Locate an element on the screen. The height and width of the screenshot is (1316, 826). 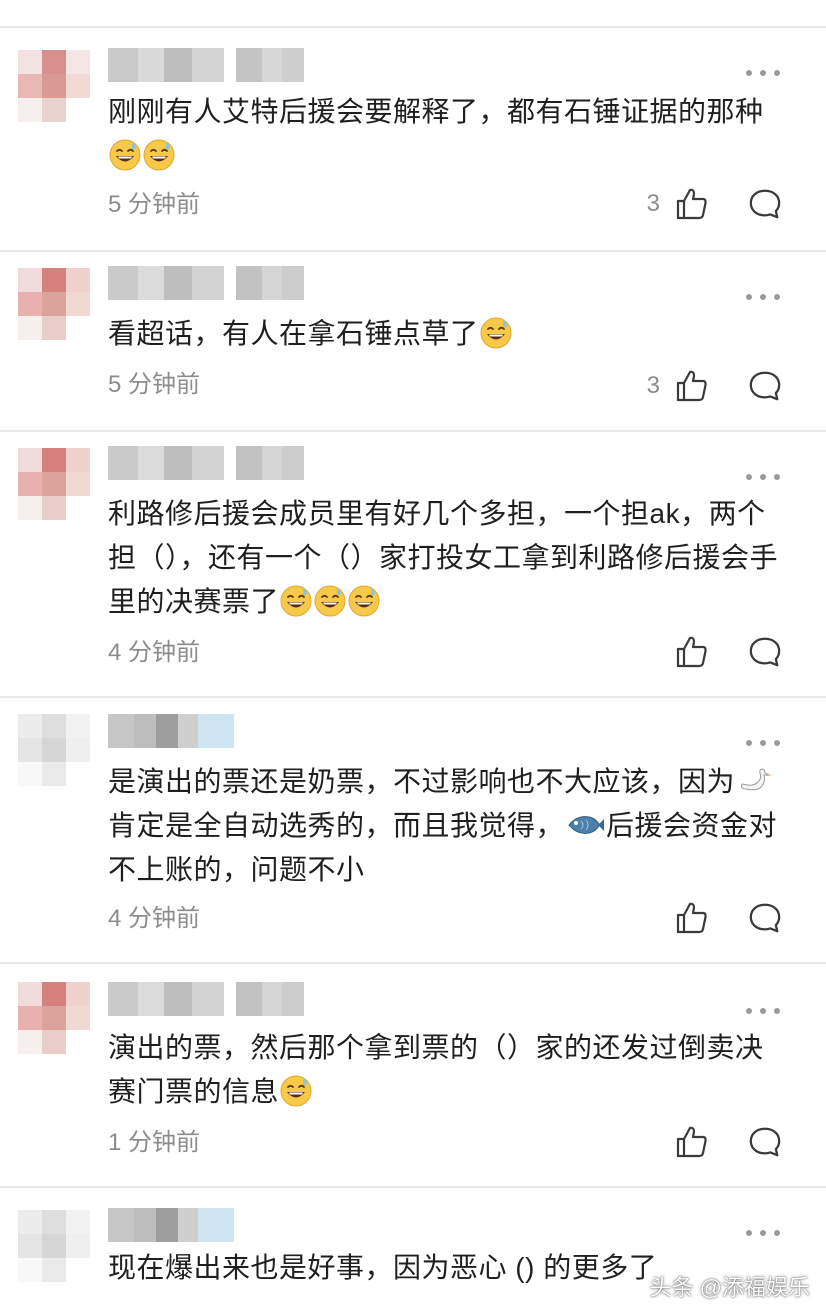
comment-text: 看超话，有人在拿石锤点草了 is located at coordinates (448, 334).